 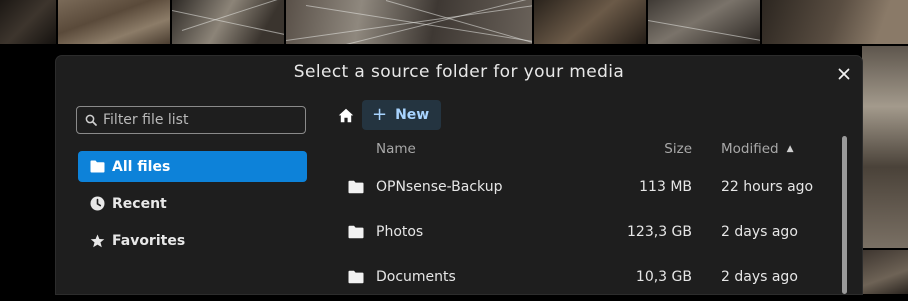 I want to click on sidebar-nav: All files Recent Favorites, so click(x=192, y=206).